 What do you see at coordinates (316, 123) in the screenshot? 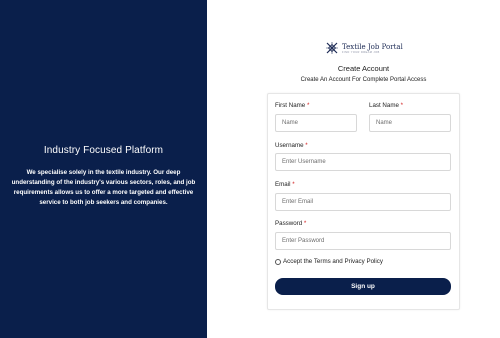
I see `first-name-input: Name` at bounding box center [316, 123].